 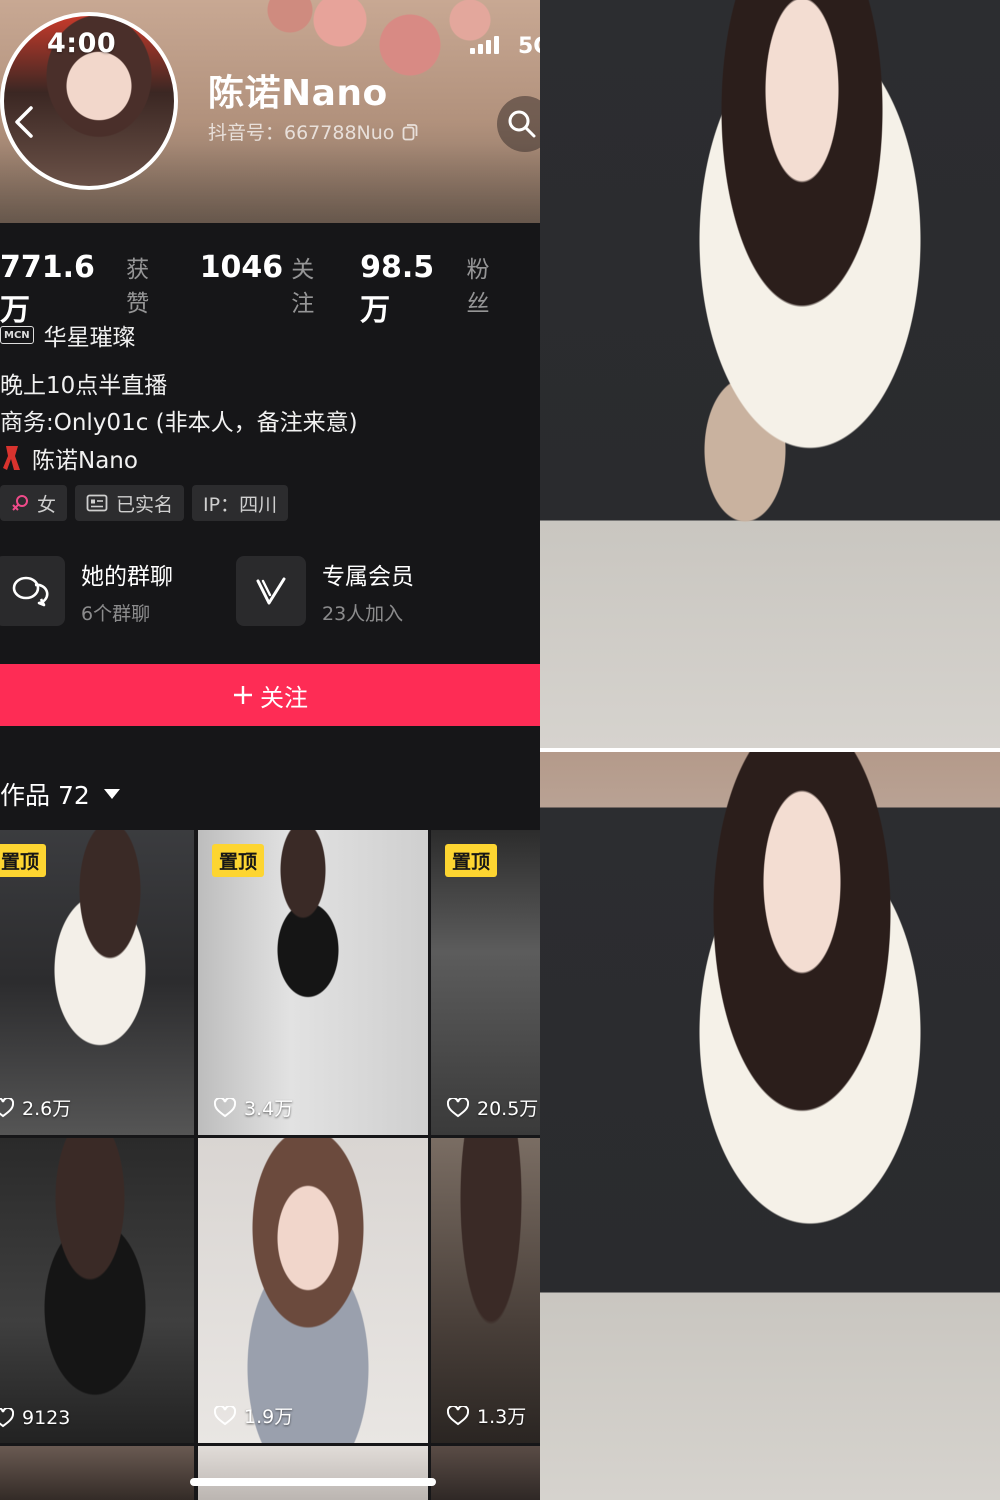 I want to click on stat-following: 1046 关注, so click(x=265, y=284).